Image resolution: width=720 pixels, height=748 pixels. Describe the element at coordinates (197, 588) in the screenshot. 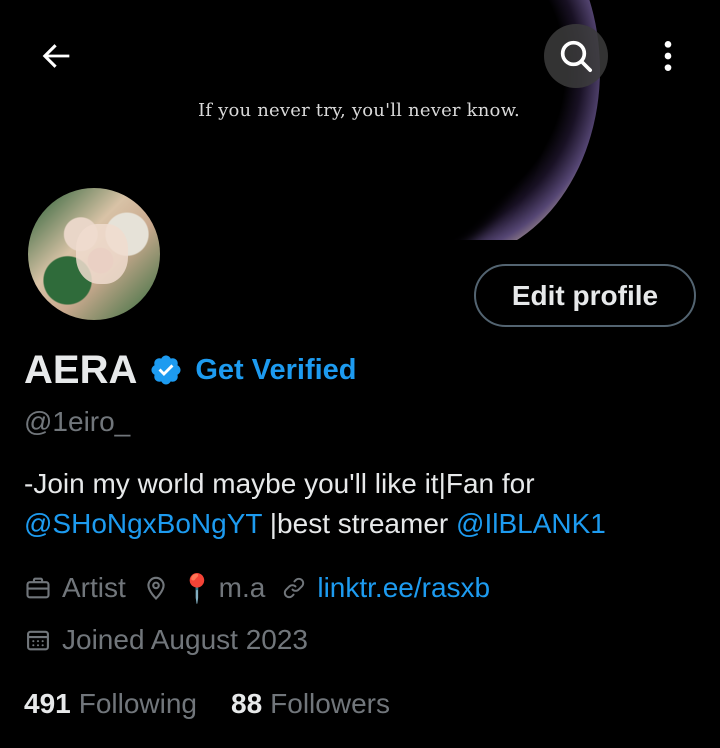

I see `location-pin-emoji: 📍` at that location.